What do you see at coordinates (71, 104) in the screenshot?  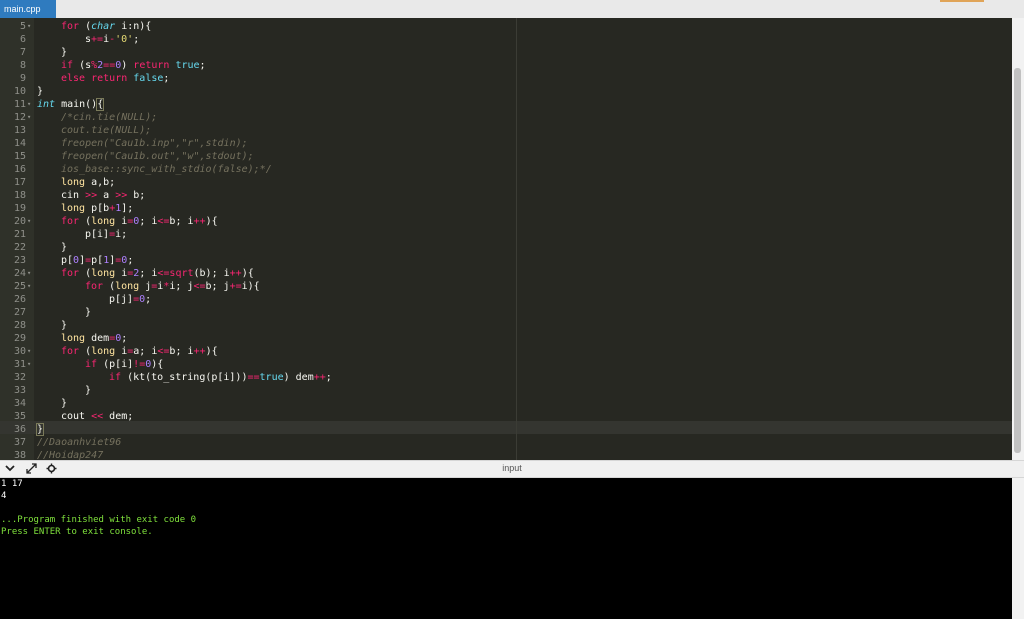 I see `code-line-11: int main(){` at bounding box center [71, 104].